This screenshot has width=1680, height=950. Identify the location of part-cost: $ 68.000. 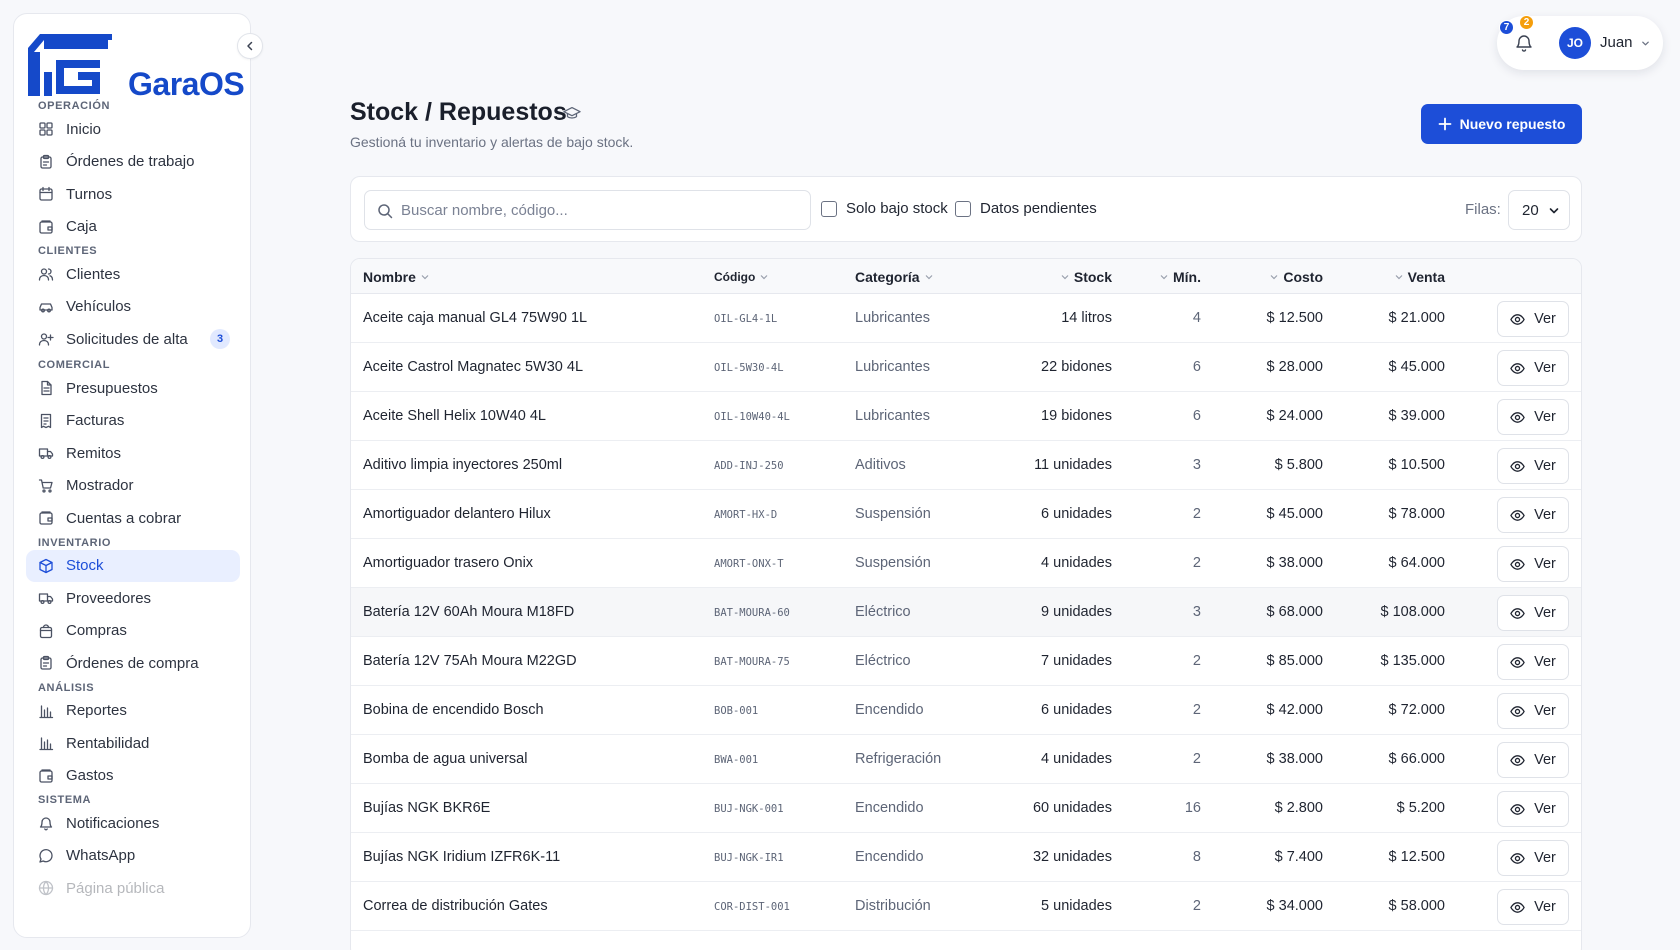
(1294, 612).